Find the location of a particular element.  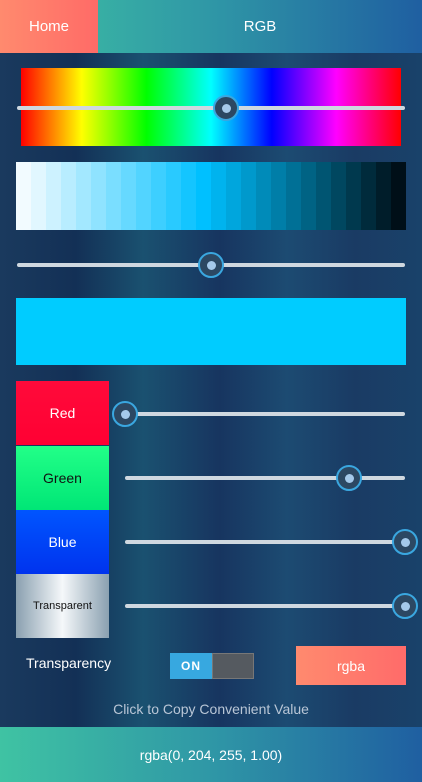

green-channel-label: Green is located at coordinates (62, 478).